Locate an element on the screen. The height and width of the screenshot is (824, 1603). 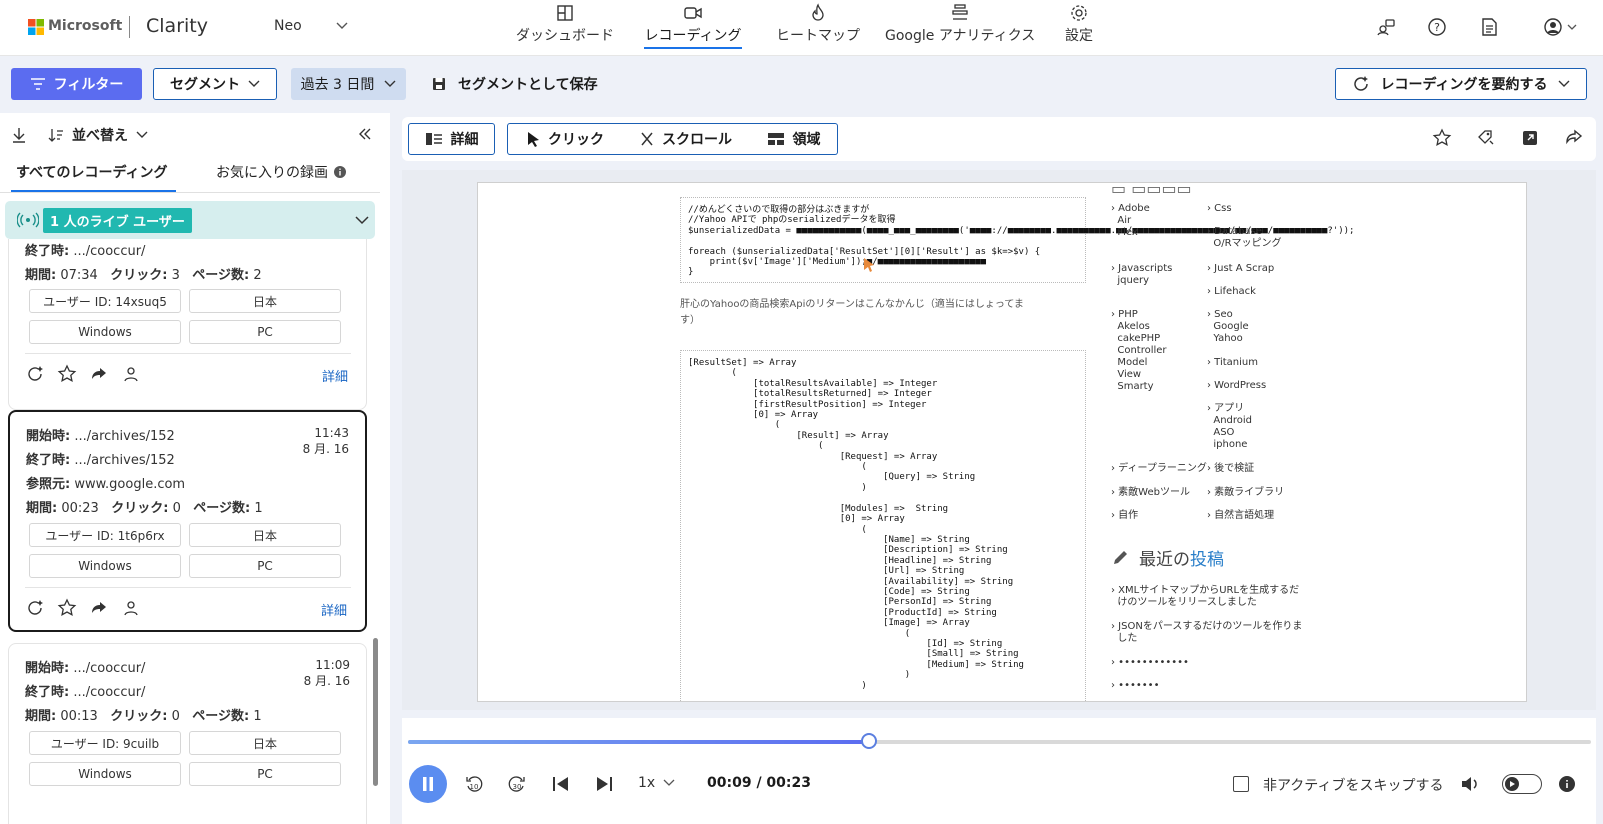
category-link: › Lifehack is located at coordinates (1231, 292).